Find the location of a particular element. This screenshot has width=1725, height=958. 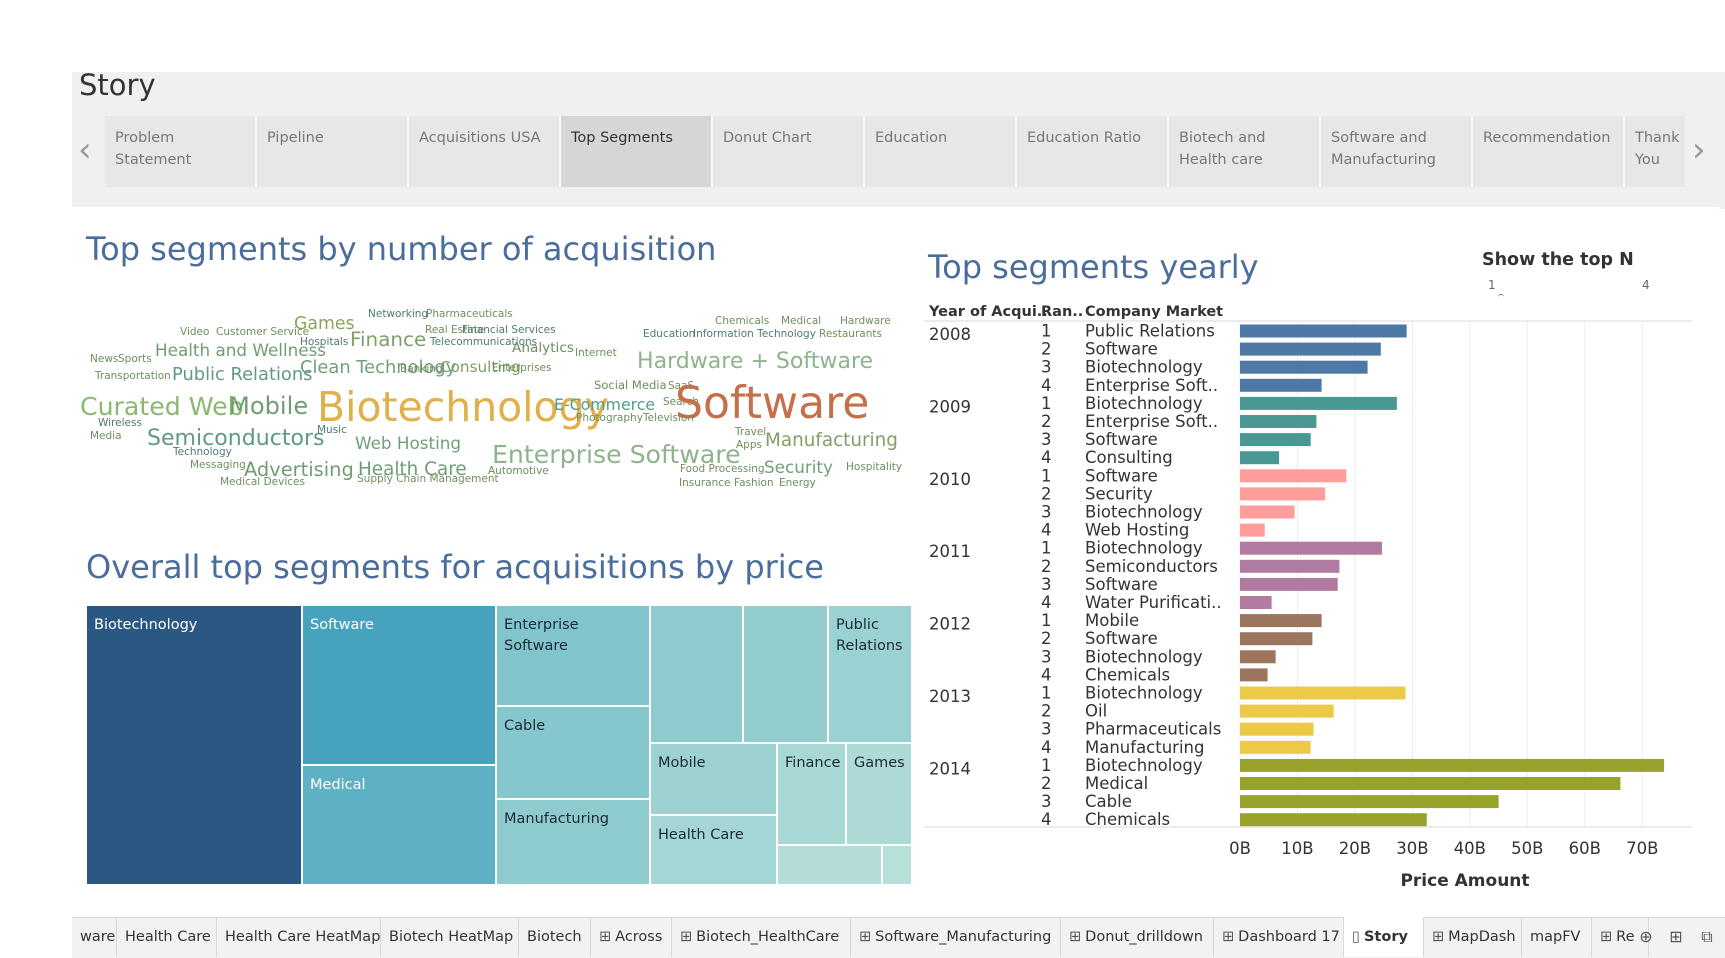

story-tab: Top Segments is located at coordinates (637, 151).